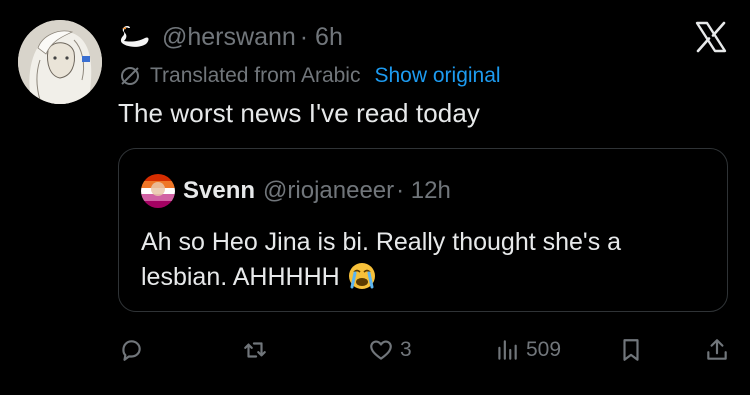  I want to click on tweet-header: @herswann · 6h, so click(230, 37).